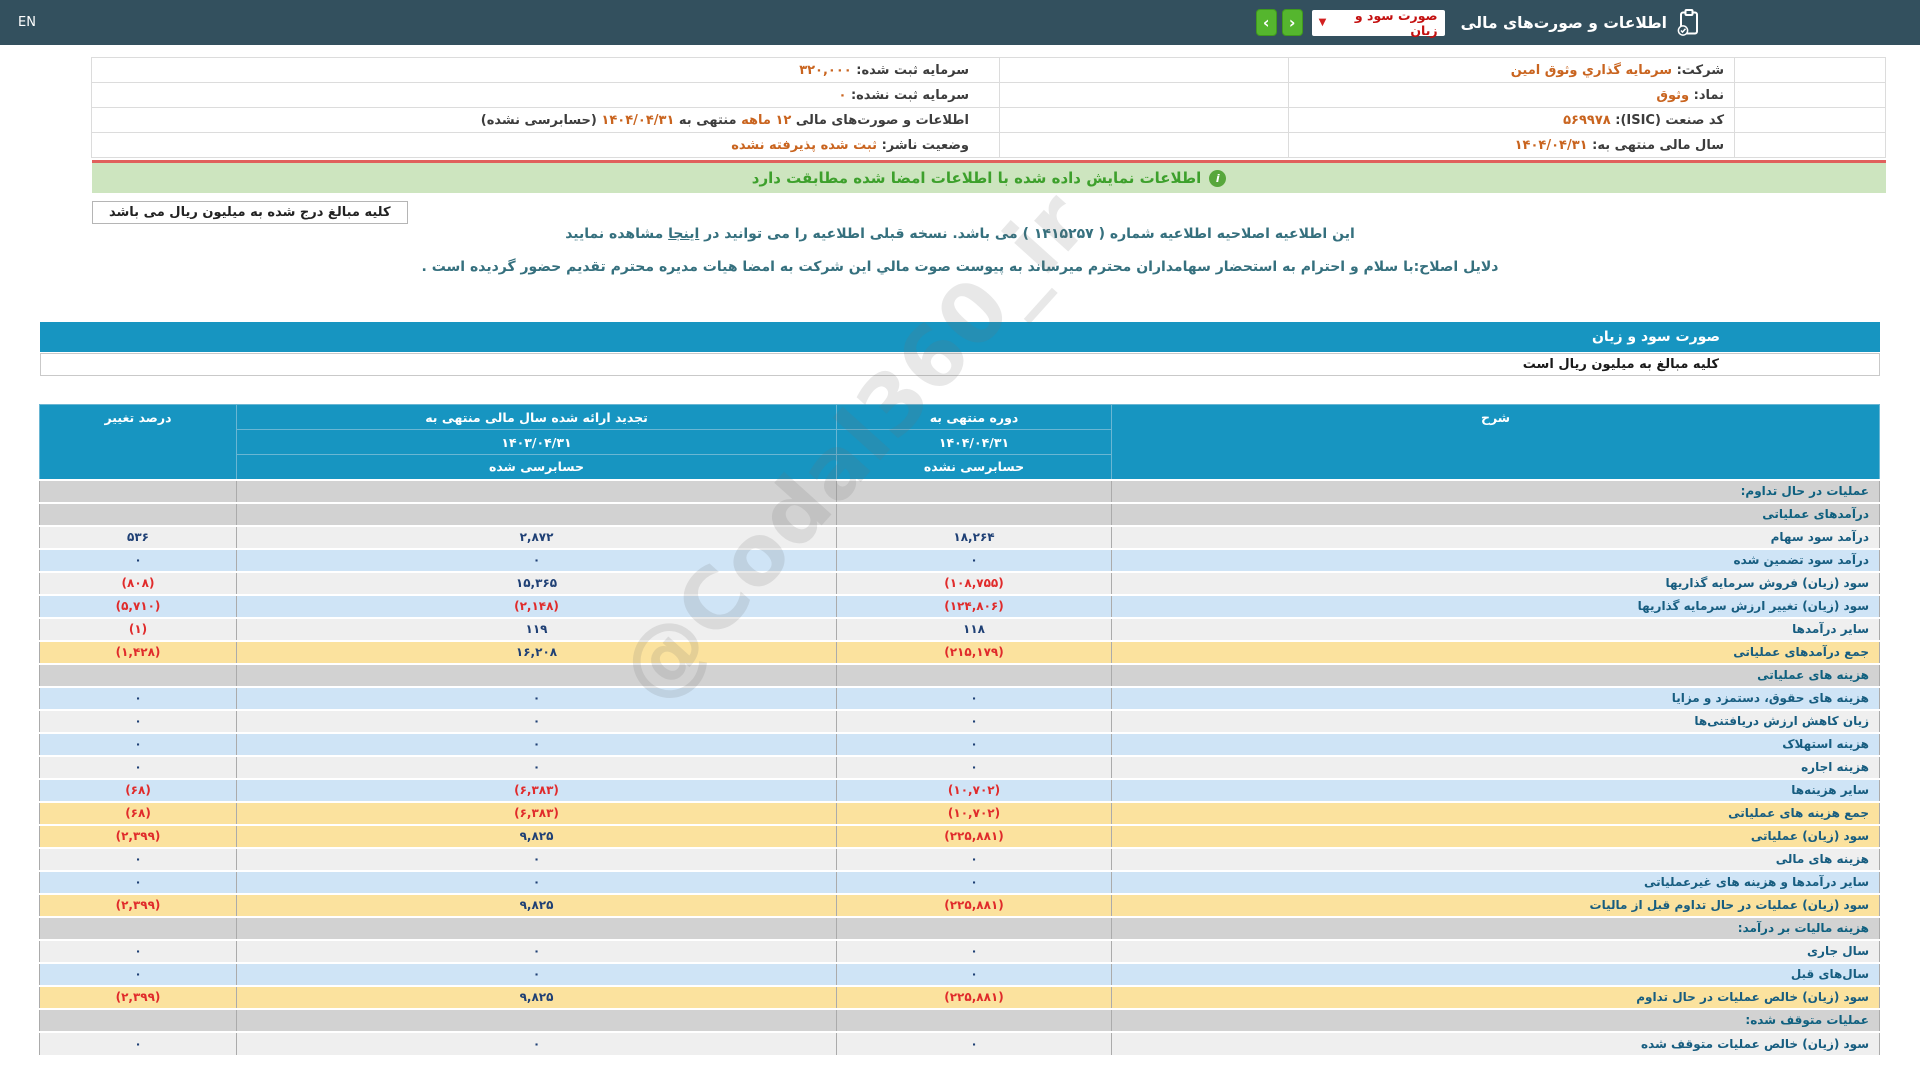 The image size is (1920, 1080). What do you see at coordinates (1495, 743) in the screenshot?
I see `row-label-cell: هزینه استهلاک` at bounding box center [1495, 743].